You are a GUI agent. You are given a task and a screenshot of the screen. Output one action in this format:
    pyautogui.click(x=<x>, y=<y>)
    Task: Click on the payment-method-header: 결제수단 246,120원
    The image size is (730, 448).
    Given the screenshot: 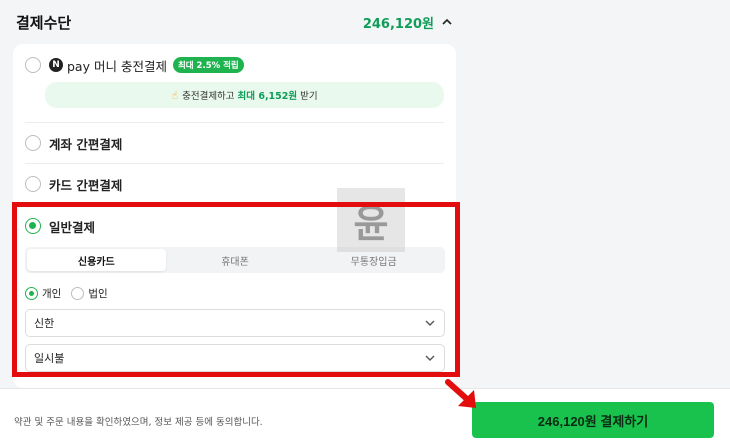 What is the action you would take?
    pyautogui.click(x=235, y=22)
    